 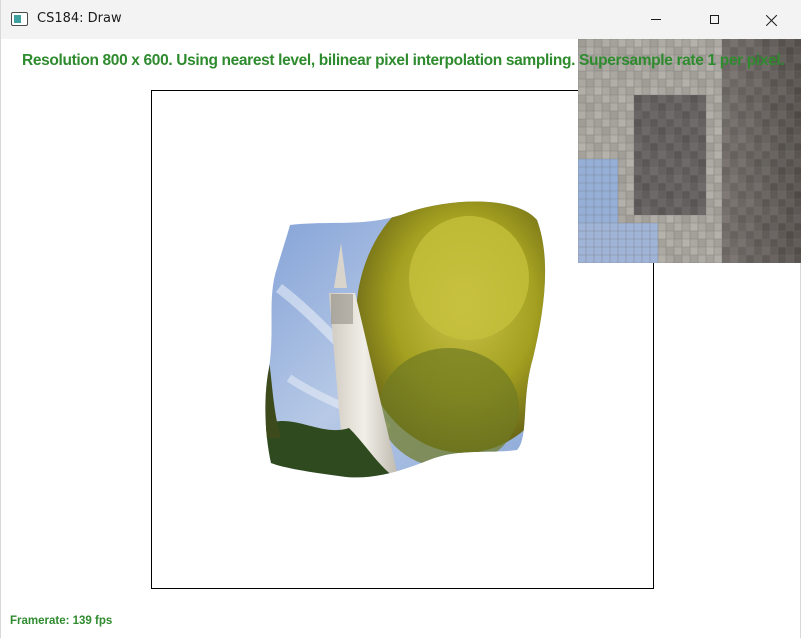 I want to click on minimize-icon, so click(x=656, y=19).